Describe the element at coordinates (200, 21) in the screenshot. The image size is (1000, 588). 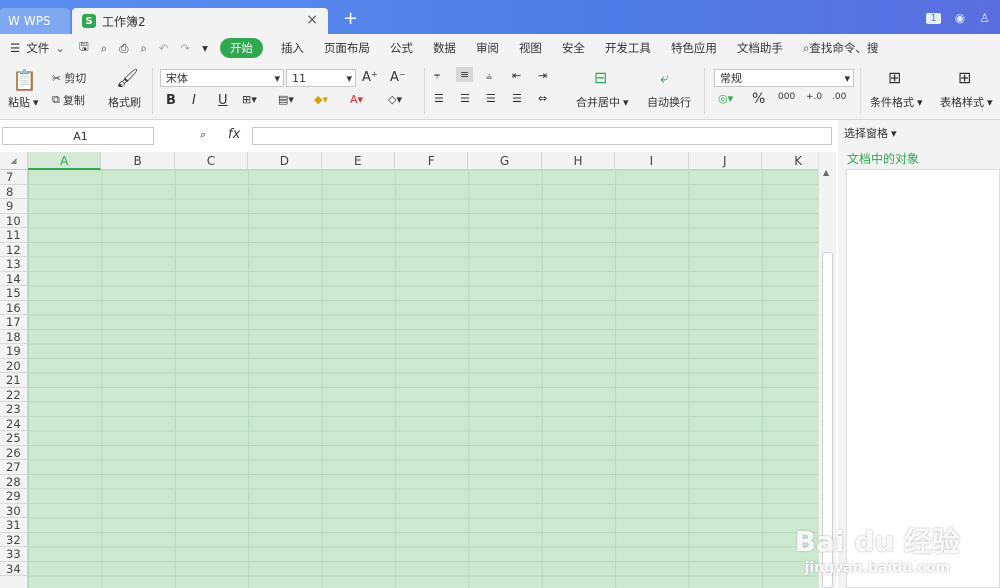
I see `tab-workbook: S 工作簿2 ×` at that location.